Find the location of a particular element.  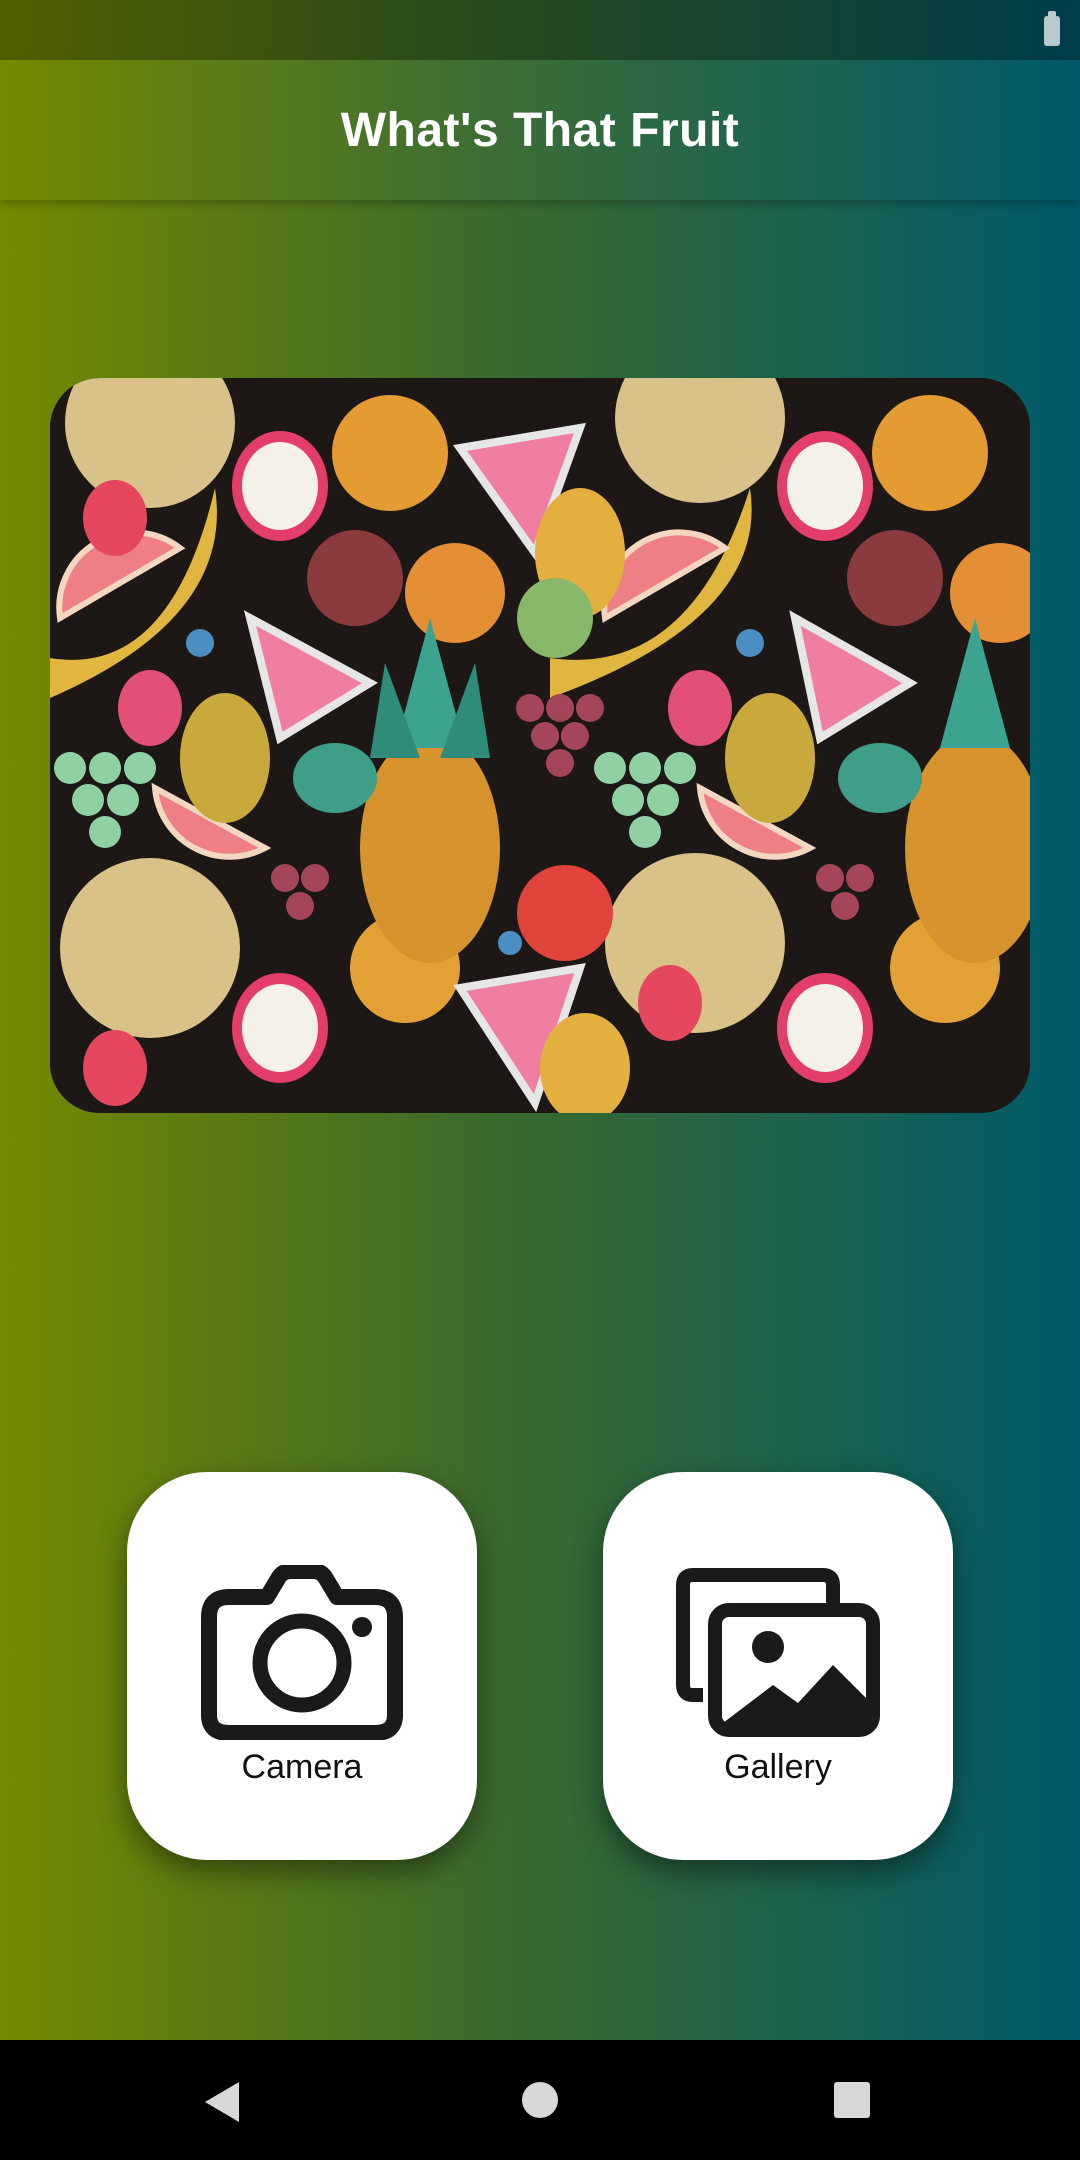

navigation-bar is located at coordinates (540, 2100).